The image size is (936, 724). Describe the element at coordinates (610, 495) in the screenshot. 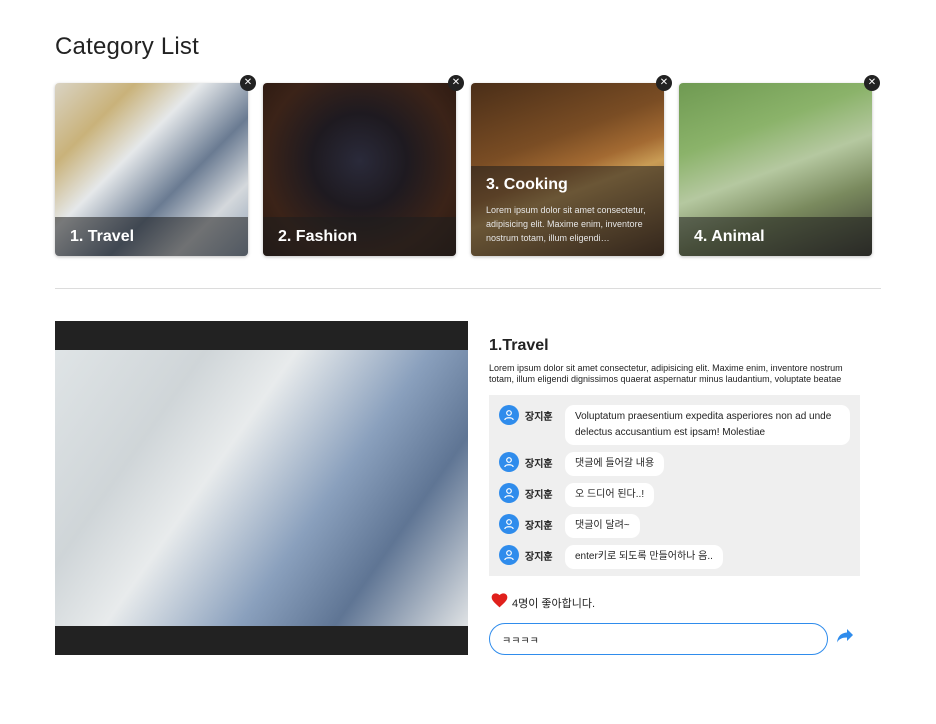

I see `comment-text: 오 드디어 된다..!` at that location.